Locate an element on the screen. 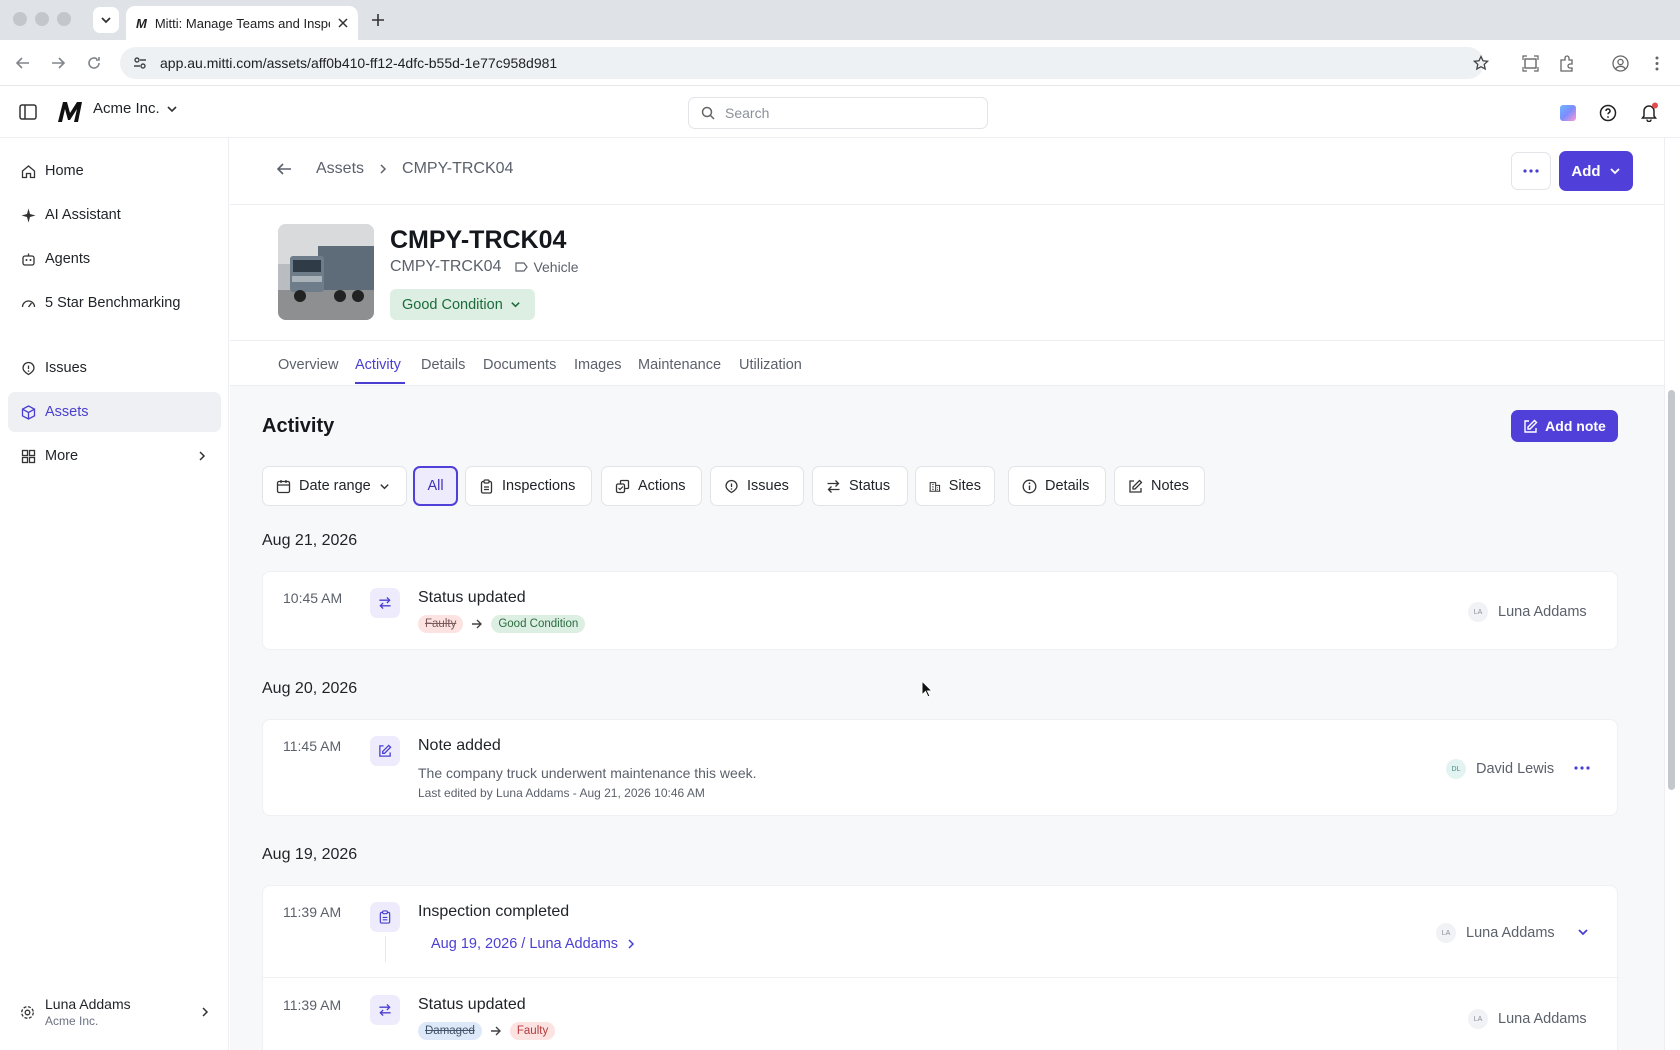  more-actions-button is located at coordinates (1531, 171).